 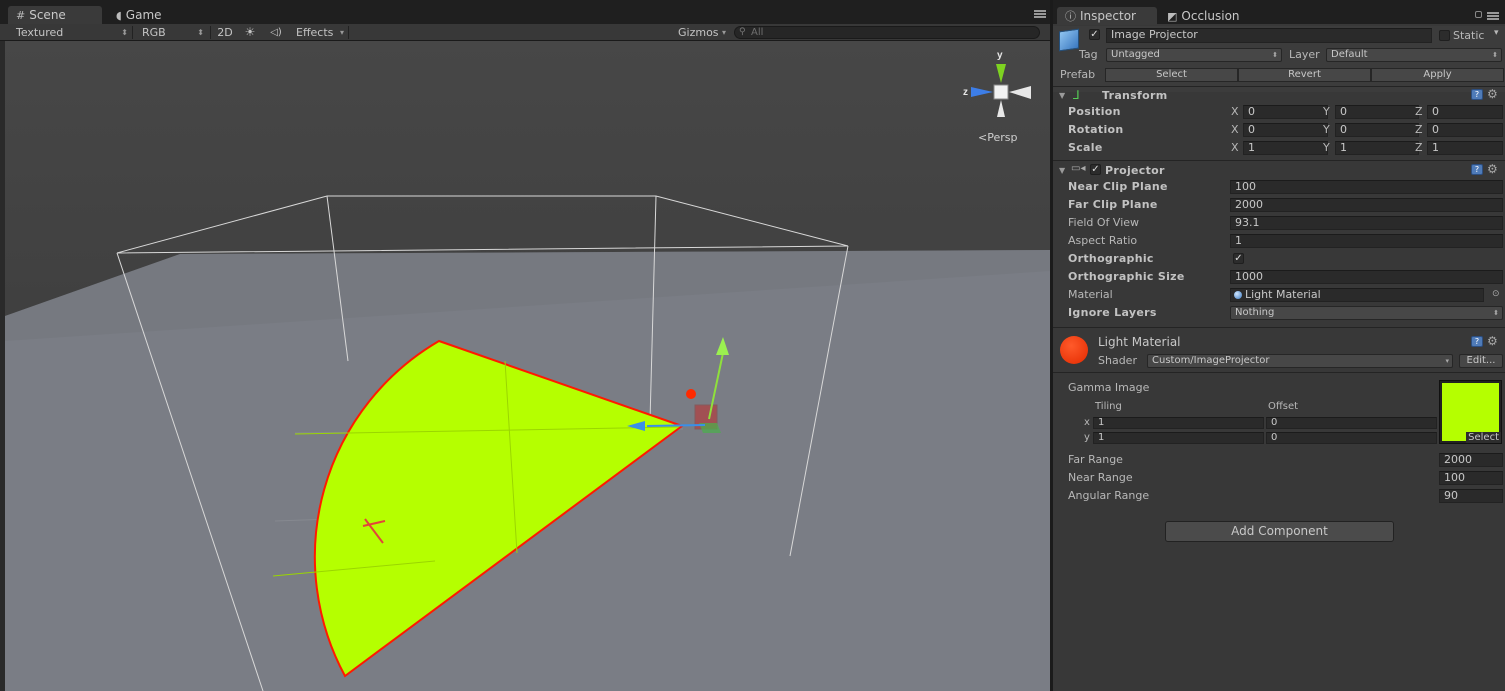 I want to click on rotation-x-field: 0, so click(x=1285, y=130).